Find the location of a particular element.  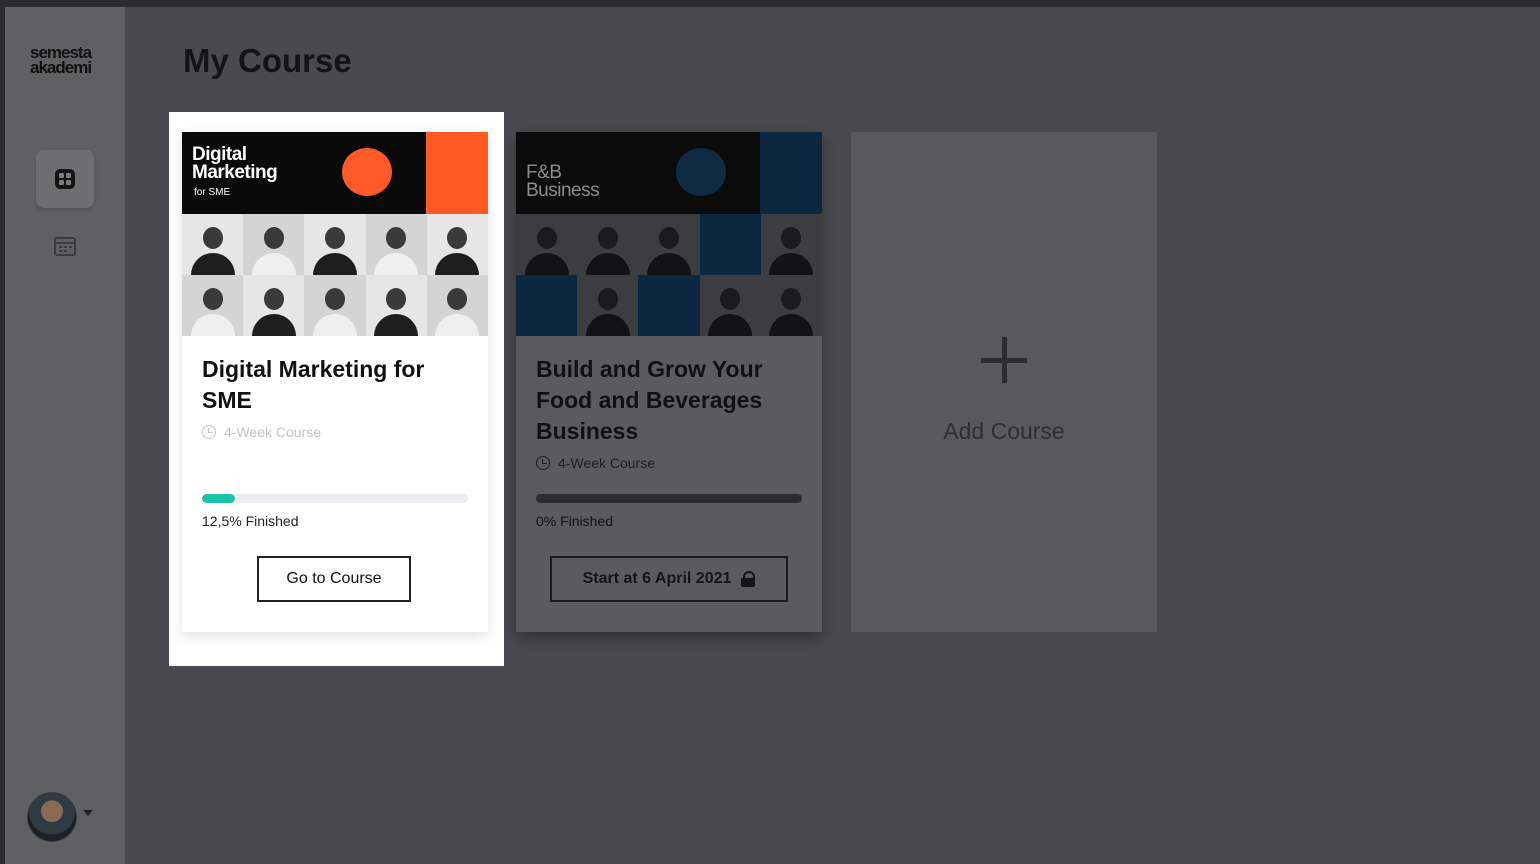

banner-title-line-2: Marketing is located at coordinates (235, 172).